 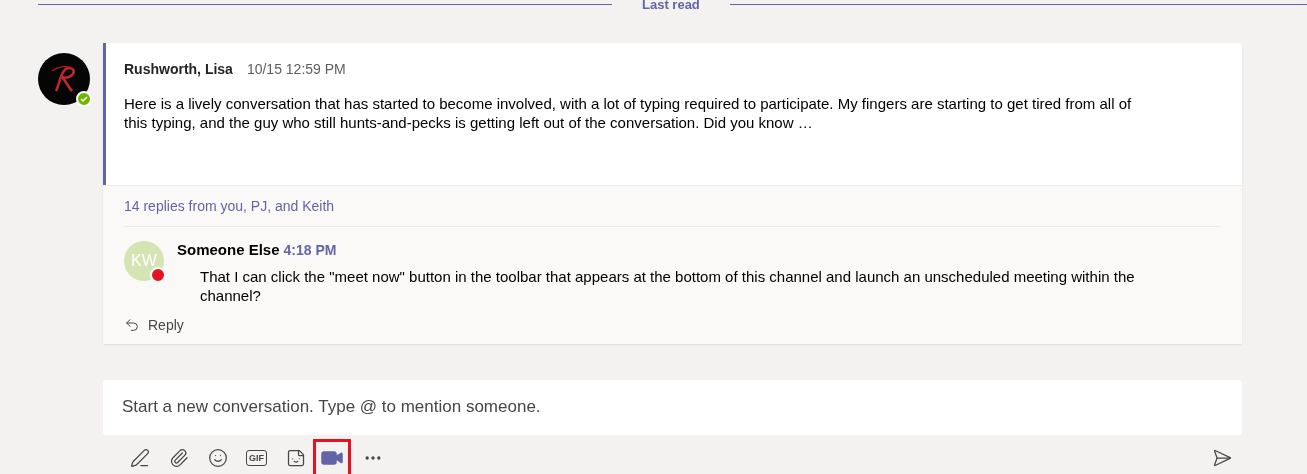 I want to click on last-read-label: Last read, so click(x=671, y=5).